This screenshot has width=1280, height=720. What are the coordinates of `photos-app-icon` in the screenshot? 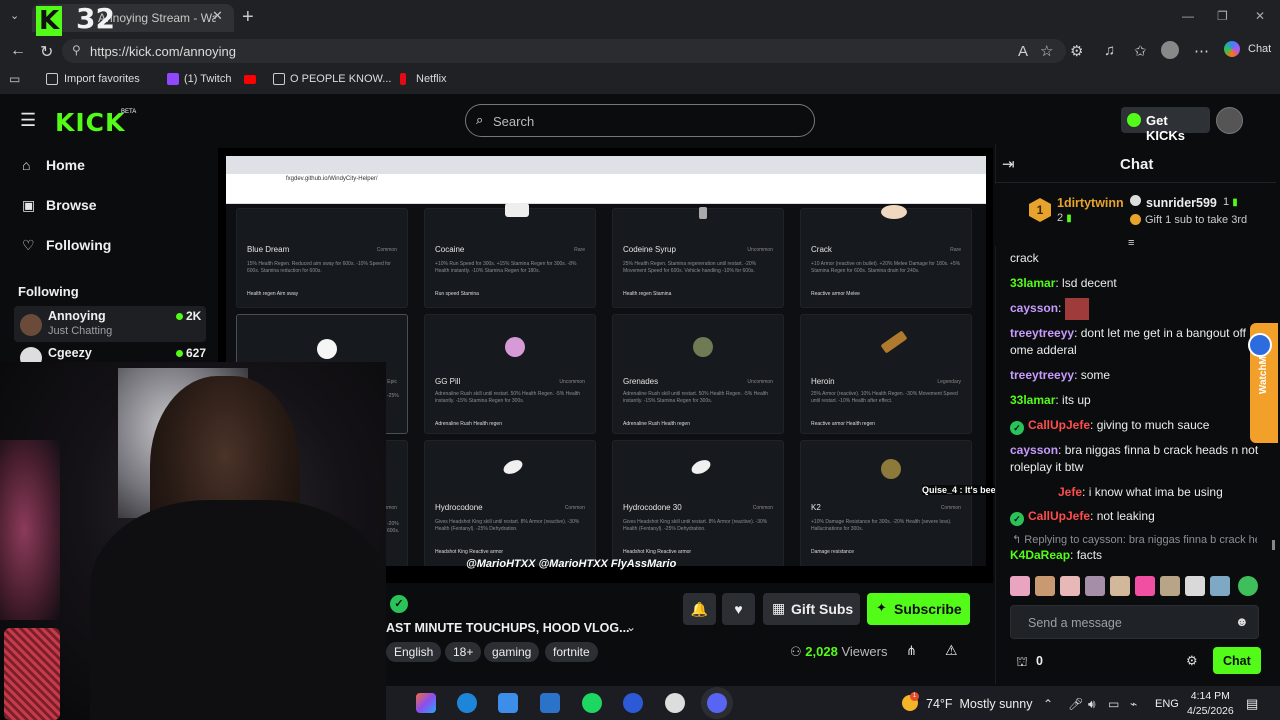 It's located at (550, 703).